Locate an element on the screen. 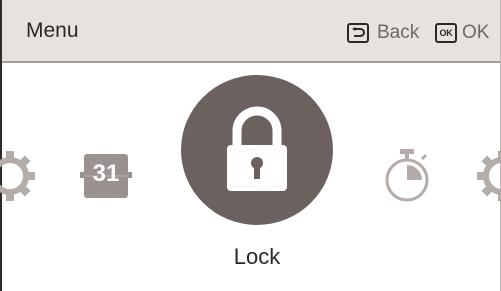 The width and height of the screenshot is (501, 291). back-arrow-icon is located at coordinates (358, 33).